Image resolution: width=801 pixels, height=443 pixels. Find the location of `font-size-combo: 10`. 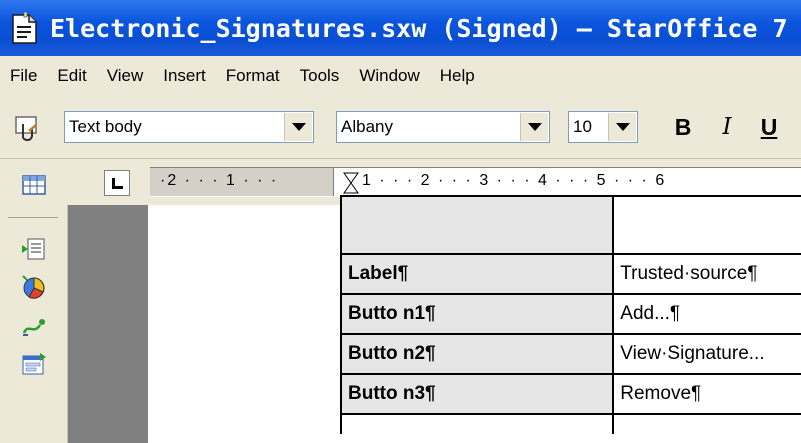

font-size-combo: 10 is located at coordinates (603, 127).